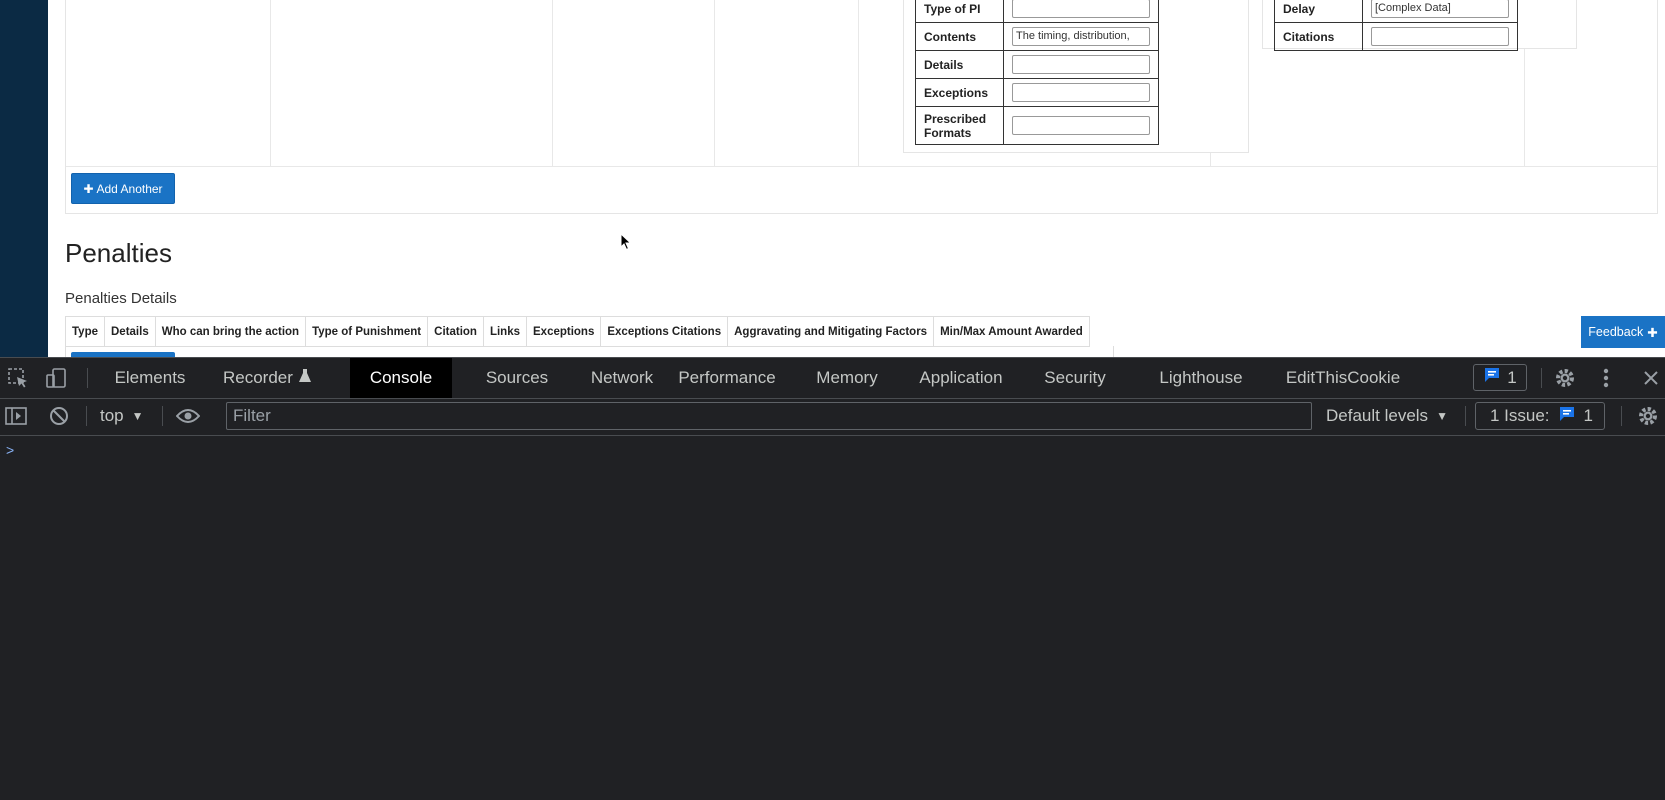 The image size is (1665, 800). I want to click on column-header: Aggravating and Mitigating Factors, so click(831, 331).